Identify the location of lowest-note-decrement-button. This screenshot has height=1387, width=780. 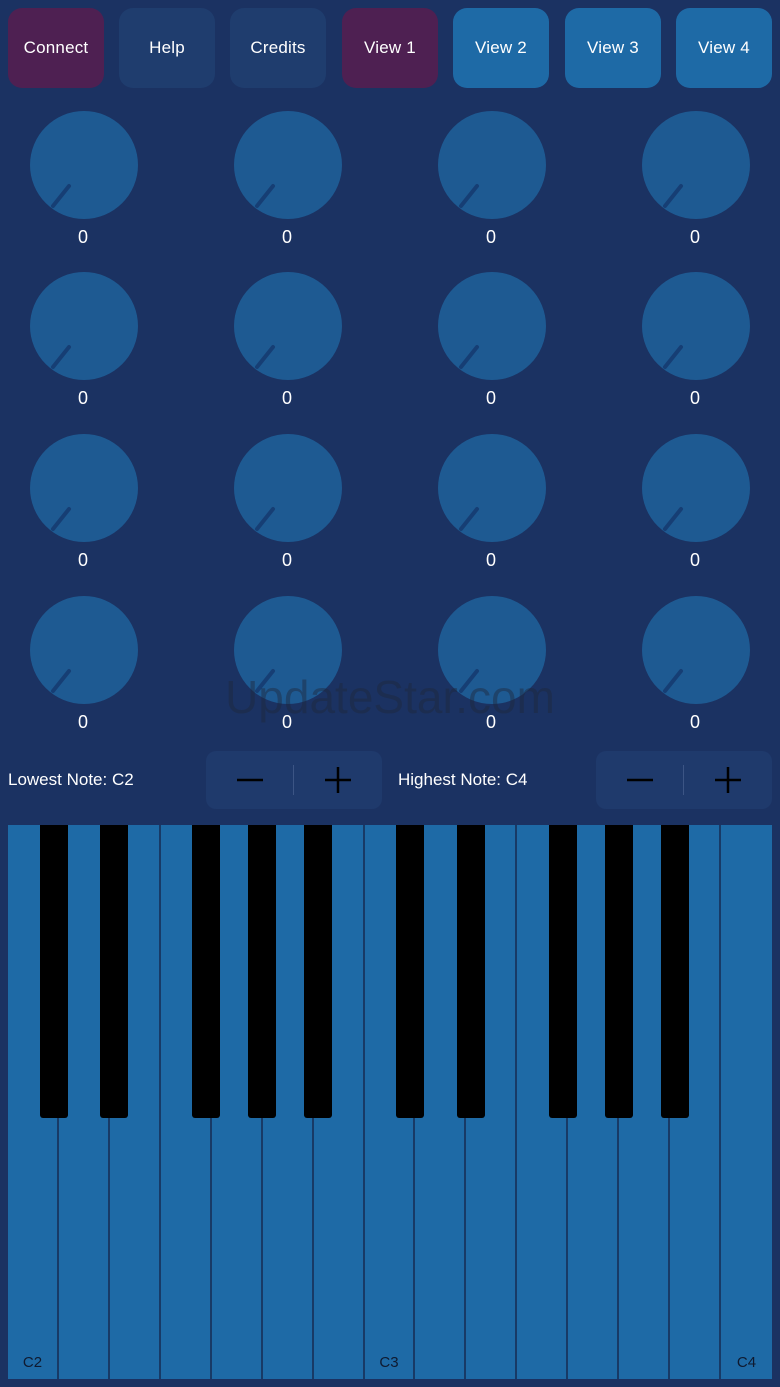
(250, 780).